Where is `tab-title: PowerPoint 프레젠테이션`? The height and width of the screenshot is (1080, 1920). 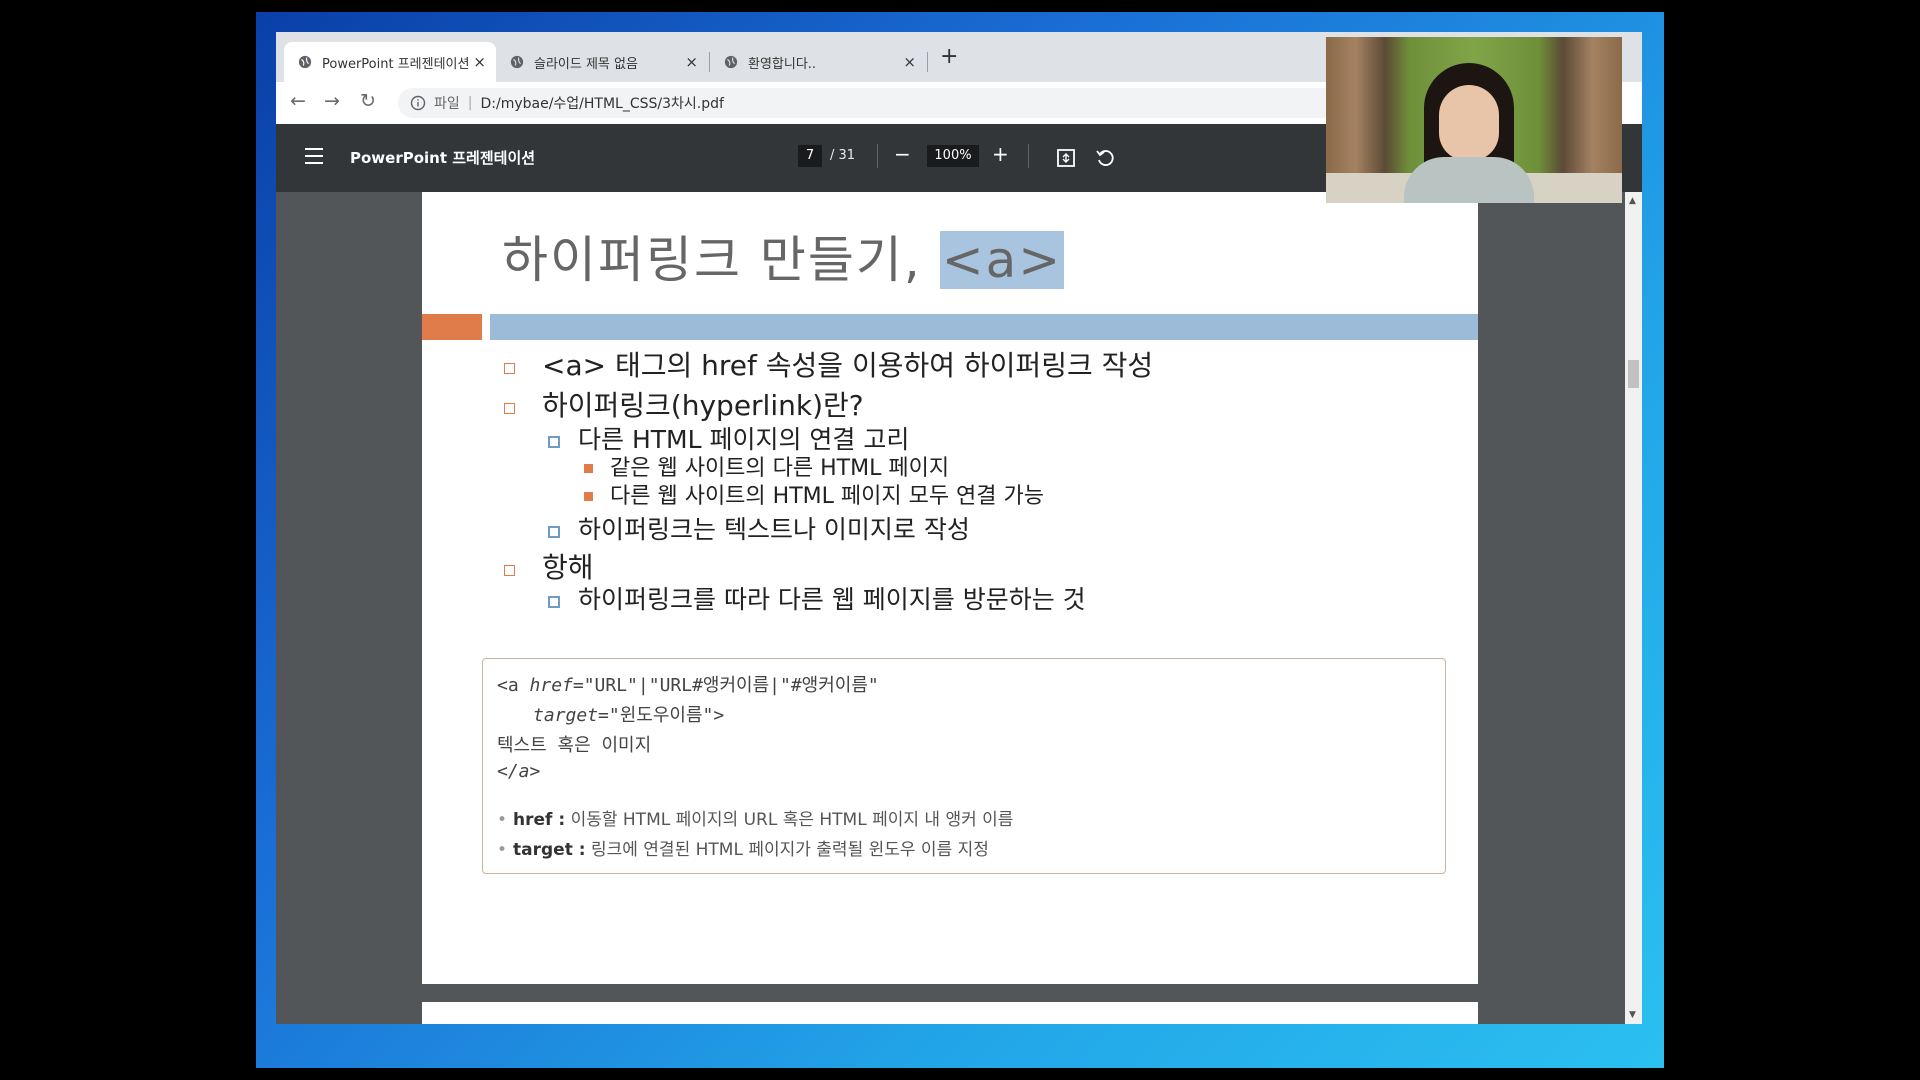
tab-title: PowerPoint 프레젠테이션 is located at coordinates (396, 64).